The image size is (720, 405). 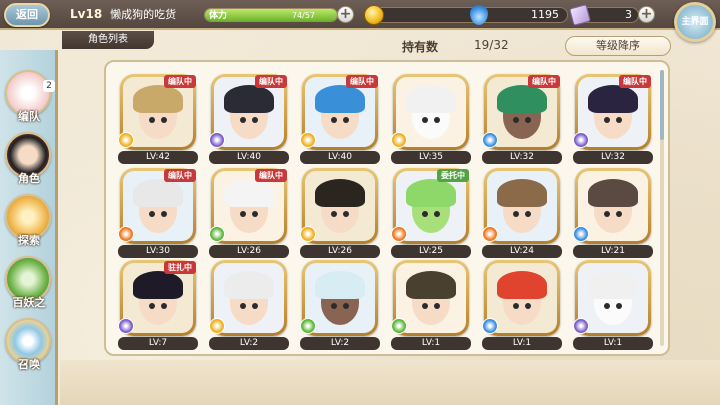 What do you see at coordinates (158, 343) in the screenshot?
I see `character-level: LV:7` at bounding box center [158, 343].